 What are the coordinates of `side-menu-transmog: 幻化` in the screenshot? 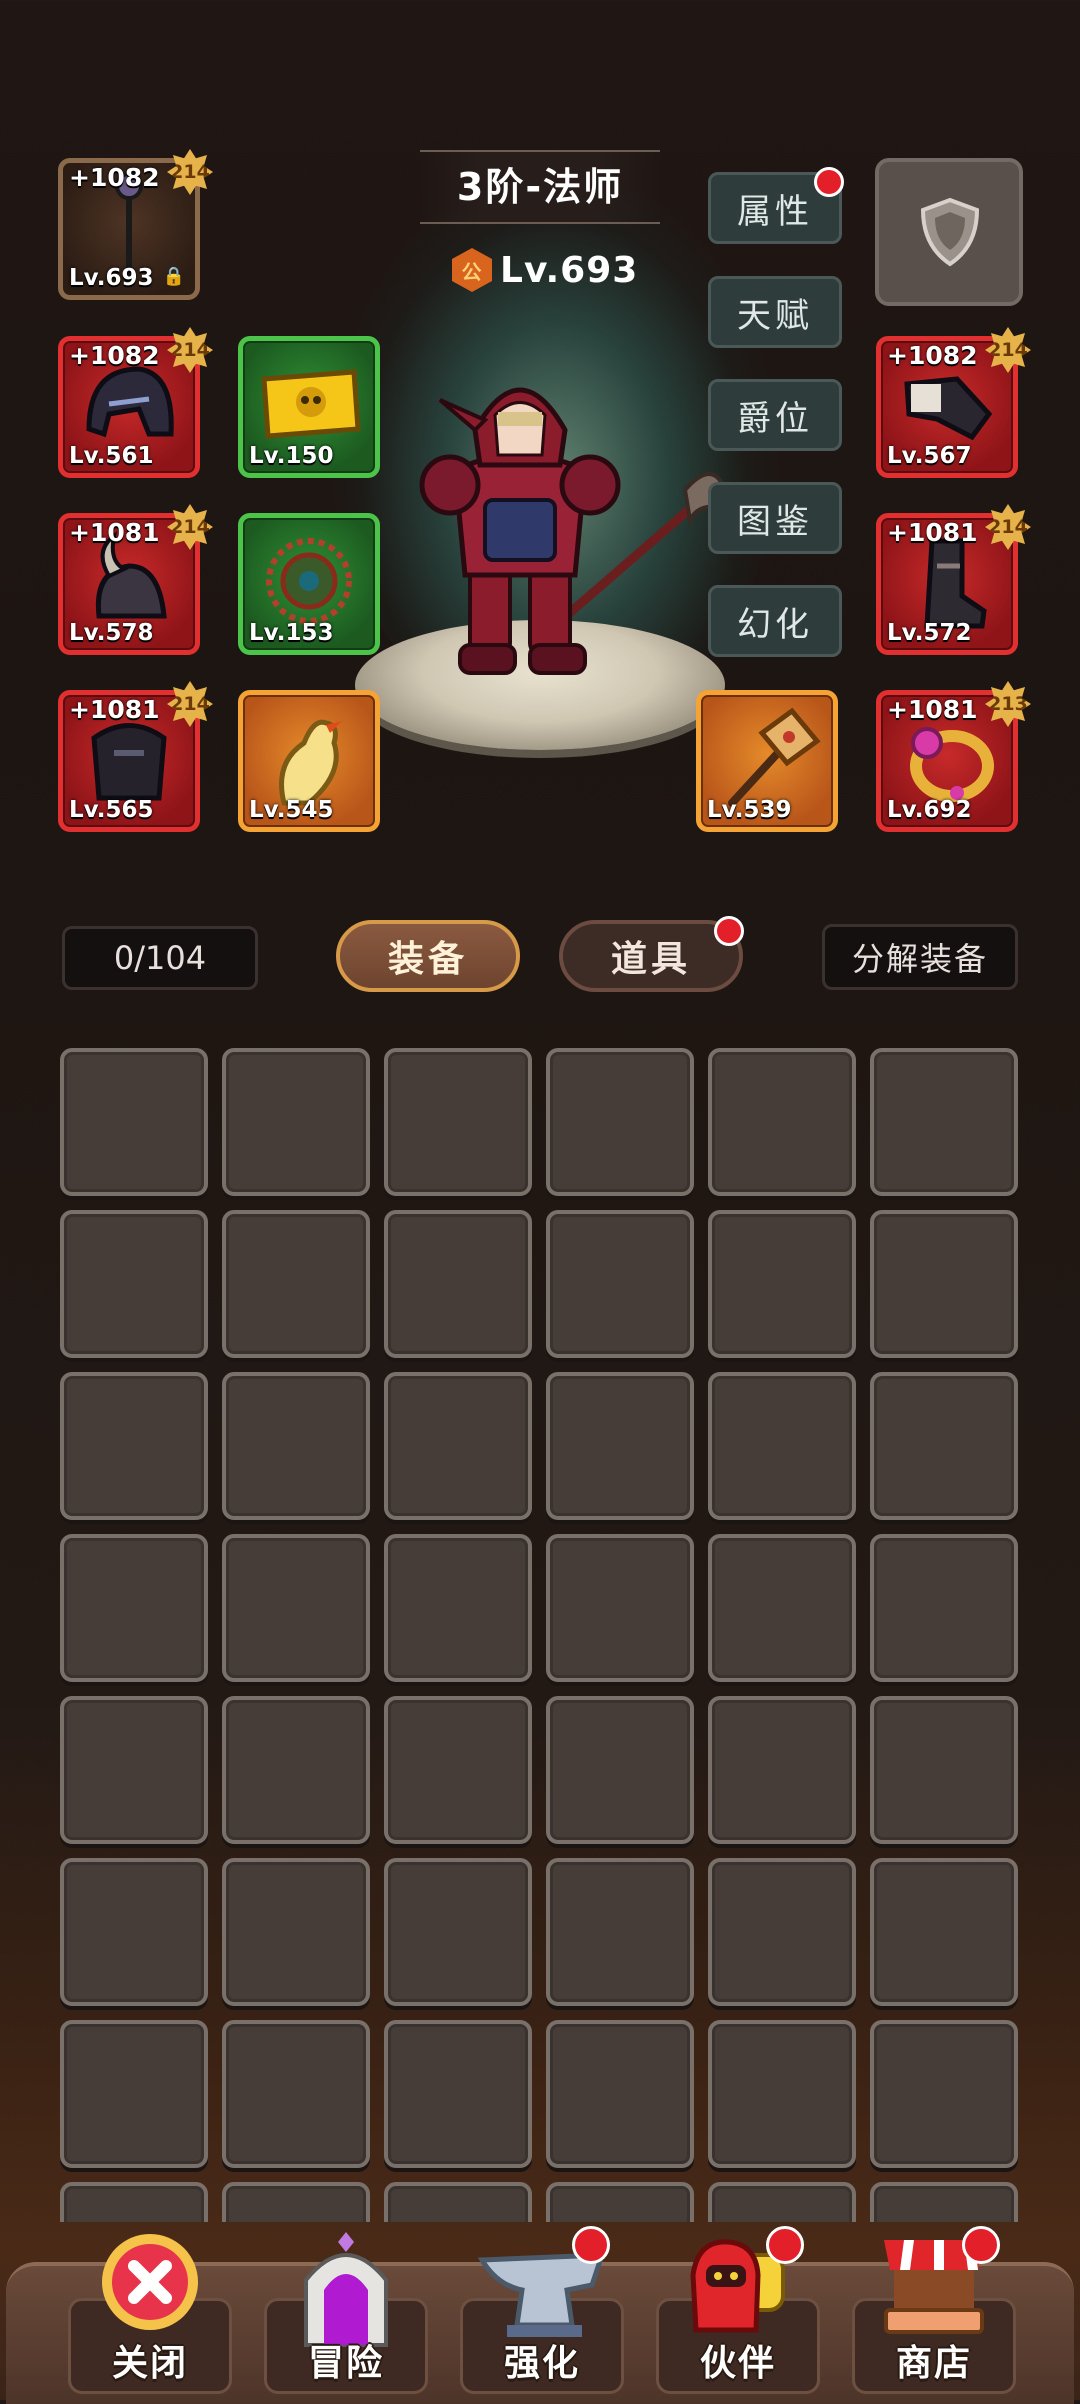 It's located at (775, 621).